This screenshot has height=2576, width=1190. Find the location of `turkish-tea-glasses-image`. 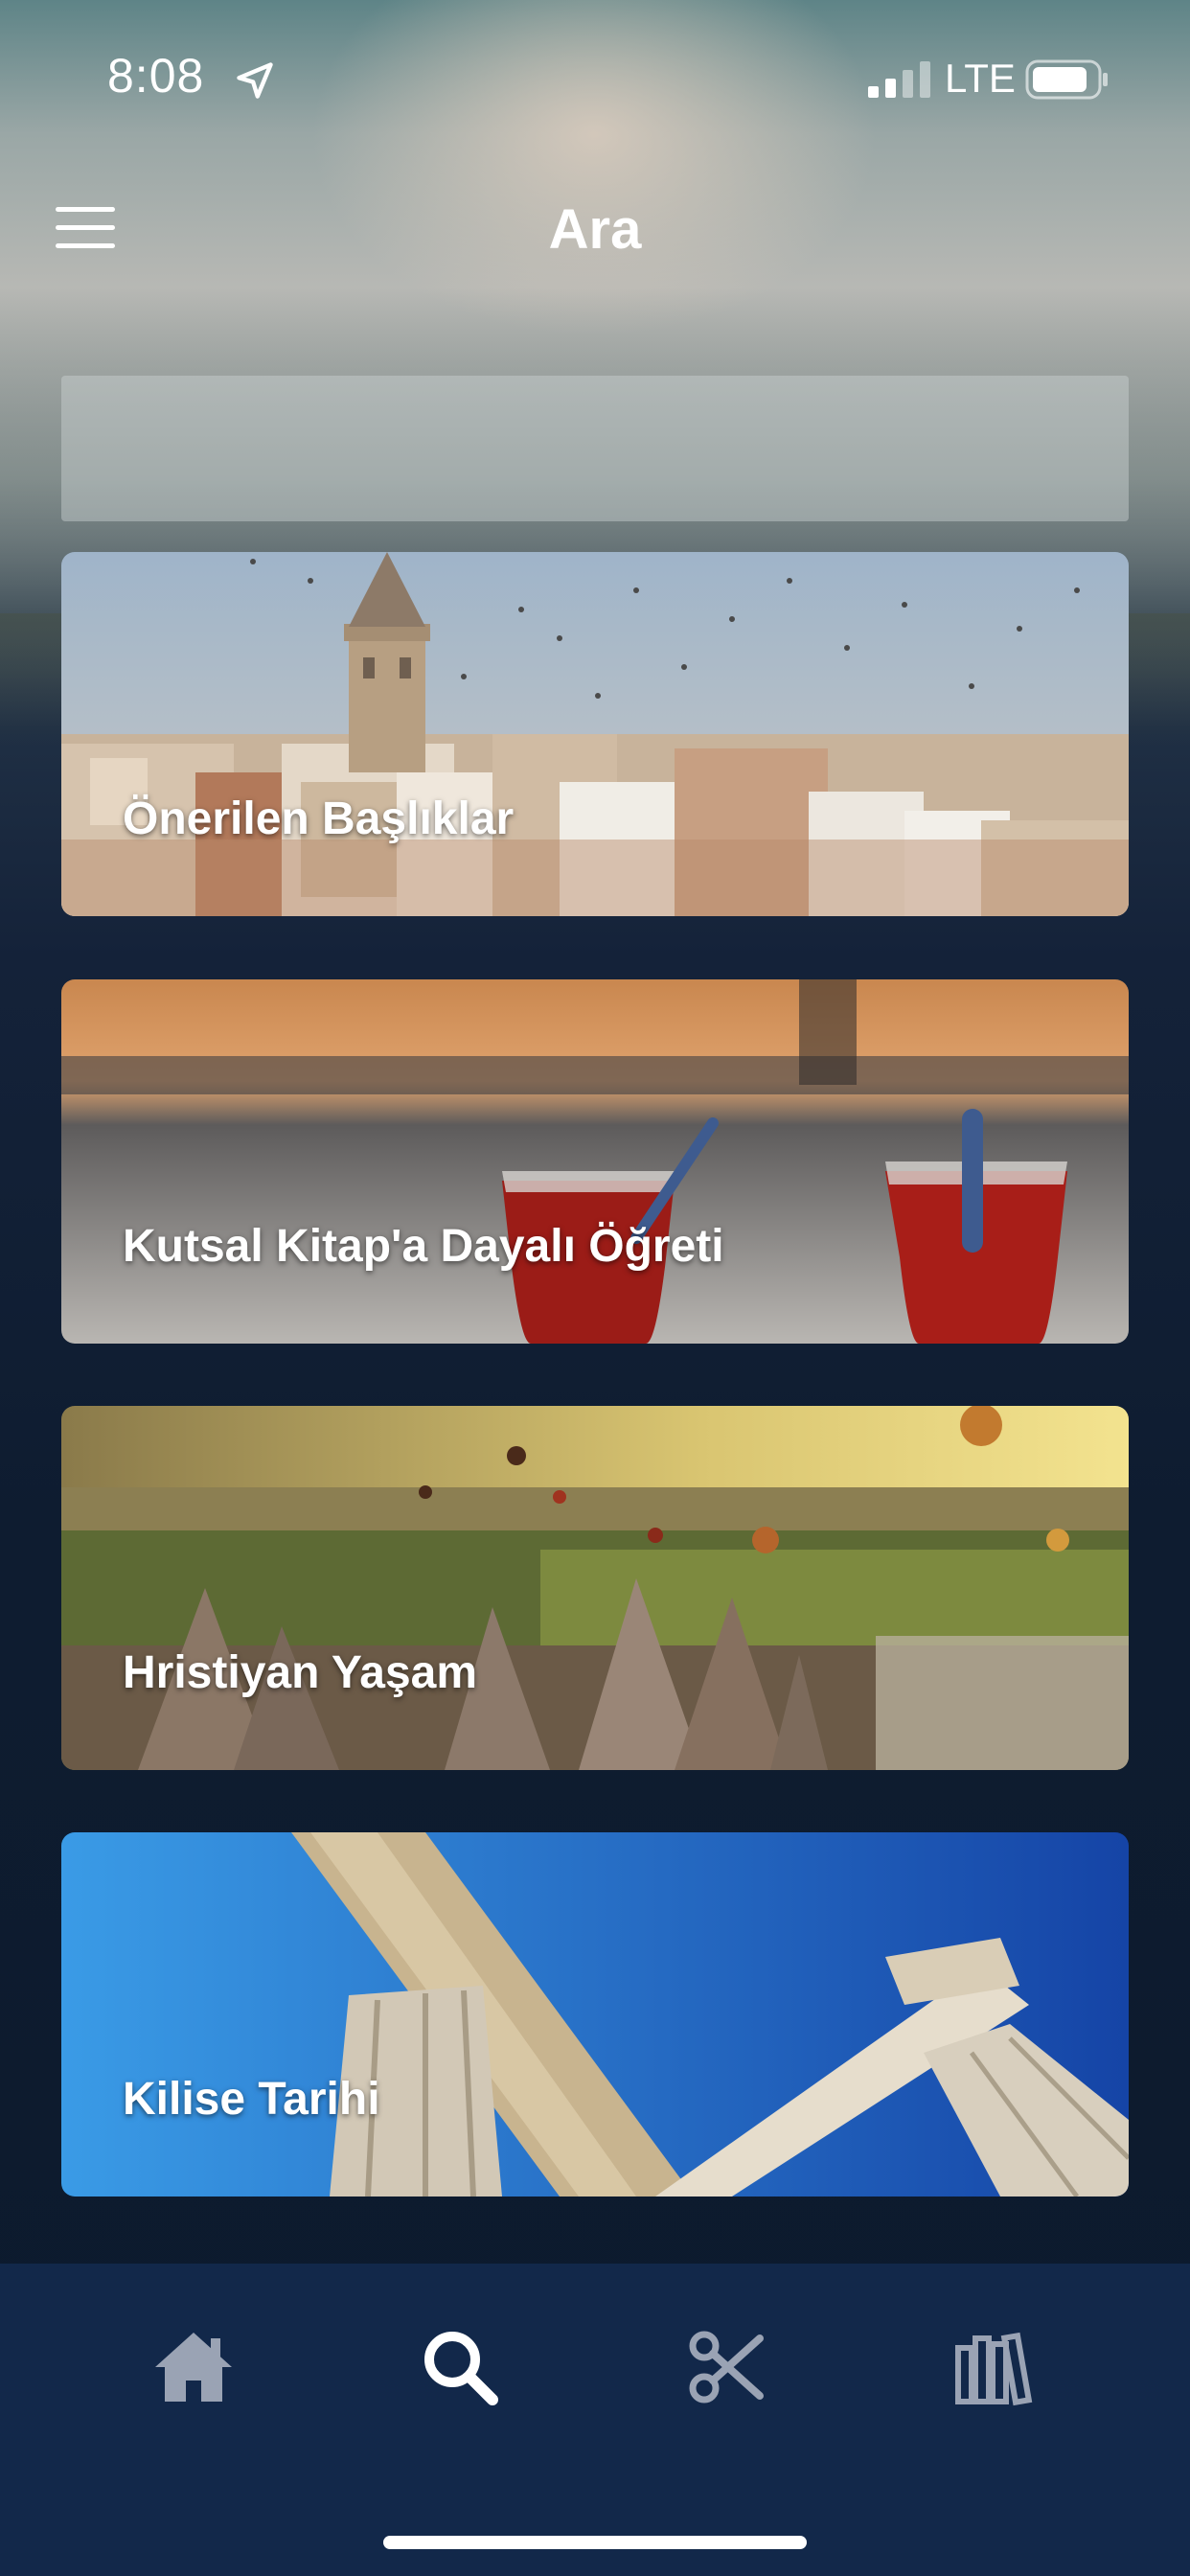

turkish-tea-glasses-image is located at coordinates (595, 1161).